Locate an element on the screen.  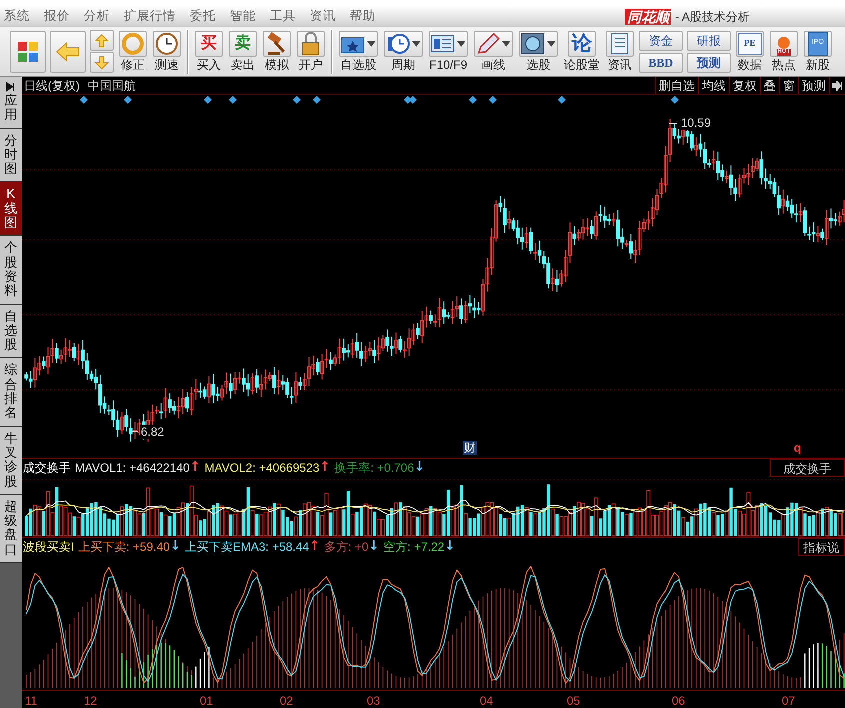
scroll-down-button is located at coordinates (102, 62).